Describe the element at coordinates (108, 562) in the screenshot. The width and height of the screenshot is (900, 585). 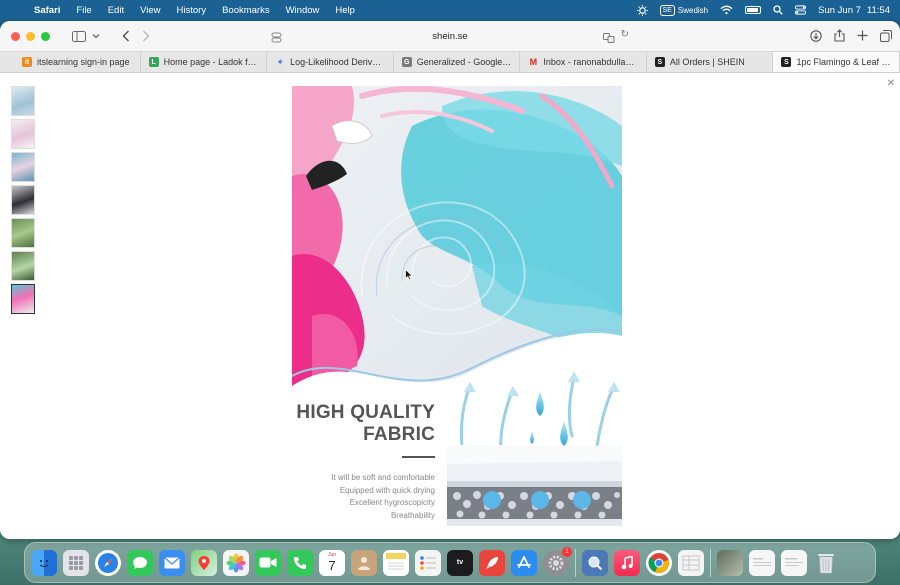
I see `dock-safari-icon` at that location.